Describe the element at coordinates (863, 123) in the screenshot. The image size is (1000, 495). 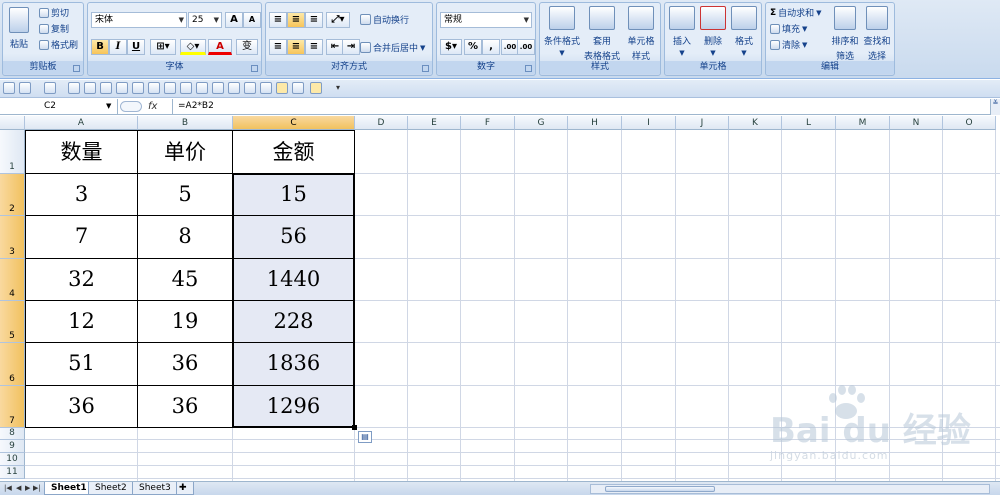
I see `column-header-m: M` at that location.